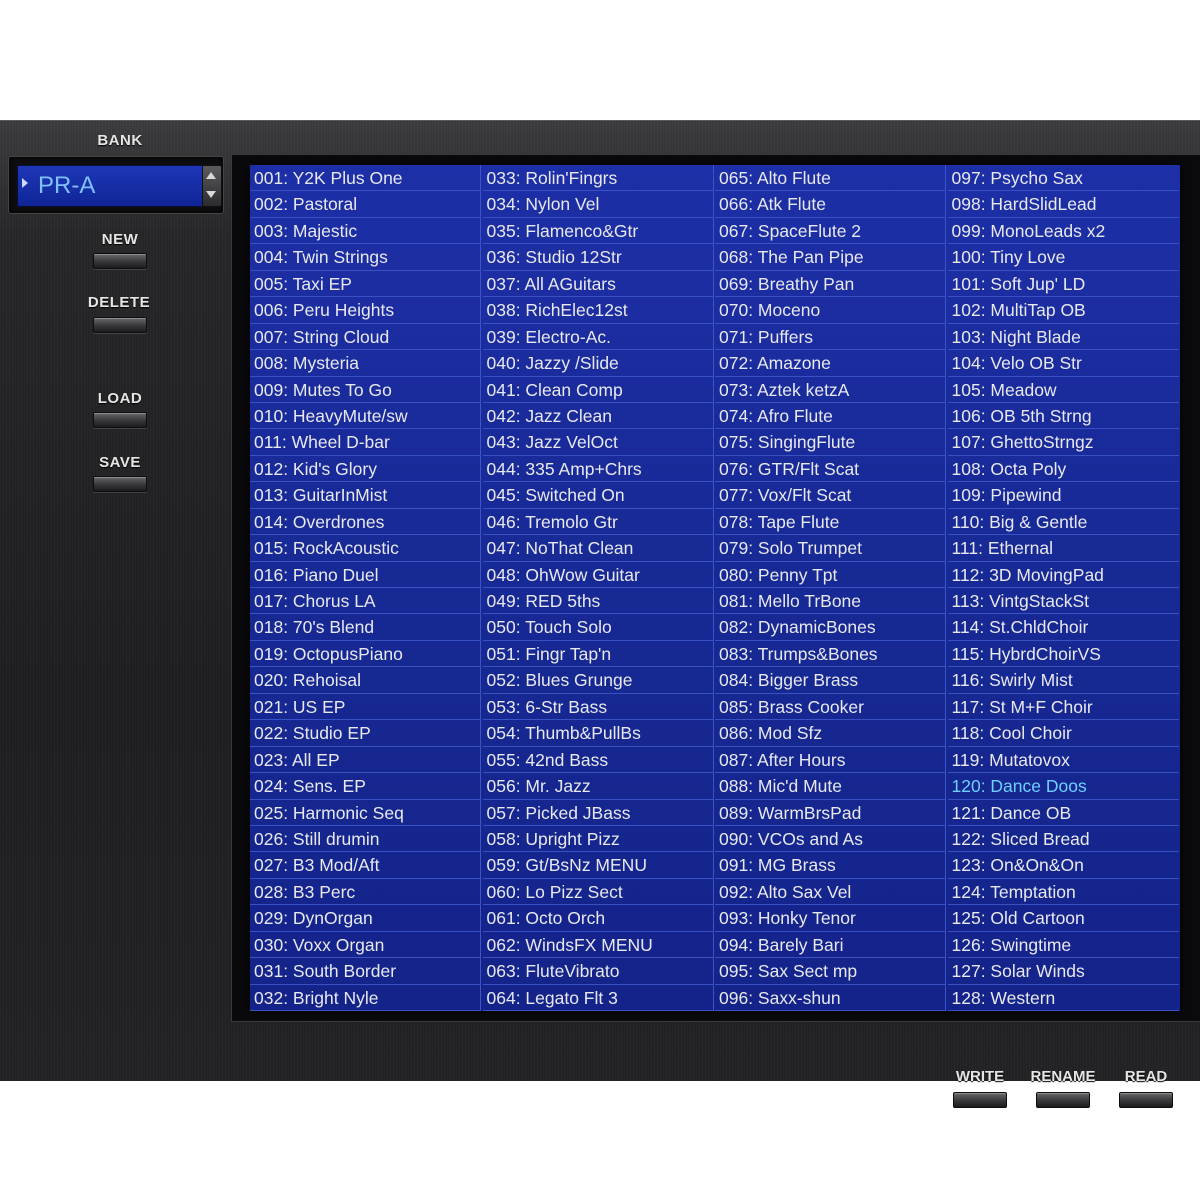  What do you see at coordinates (830, 680) in the screenshot?
I see `patch-row: 084: Bigger Brass` at bounding box center [830, 680].